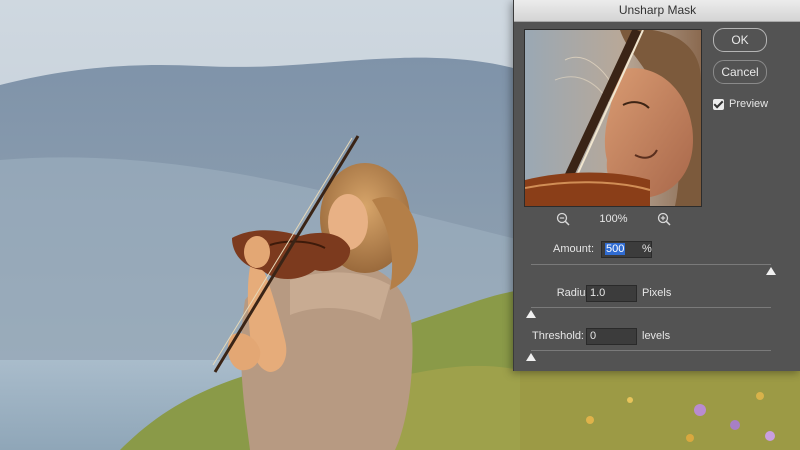 The width and height of the screenshot is (800, 450). Describe the element at coordinates (657, 293) in the screenshot. I see `radius-unit: Pixels` at that location.